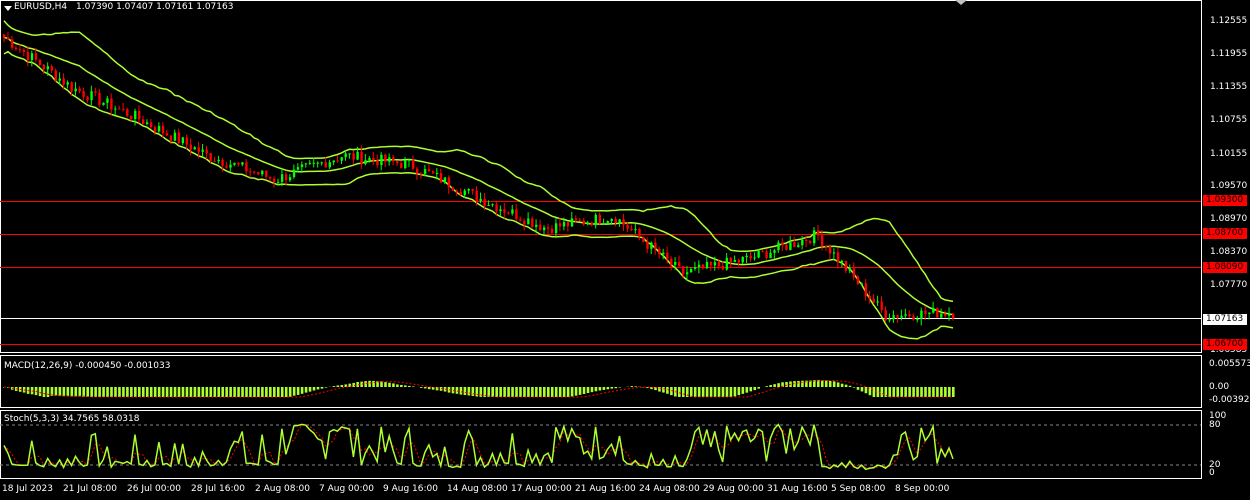 This screenshot has height=500, width=1250. What do you see at coordinates (1229, 285) in the screenshot?
I see `price-tick: 1.07770` at bounding box center [1229, 285].